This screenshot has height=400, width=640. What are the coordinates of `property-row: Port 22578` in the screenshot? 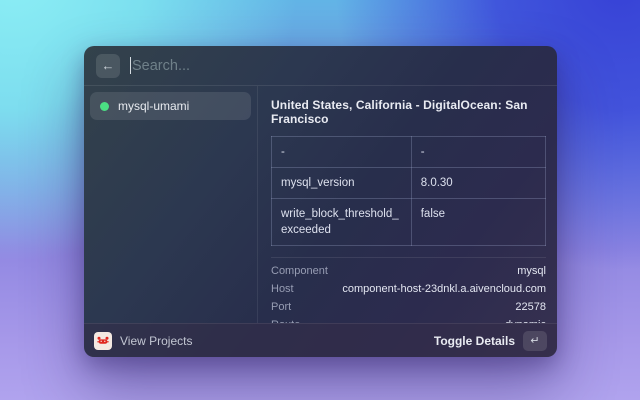 It's located at (408, 307).